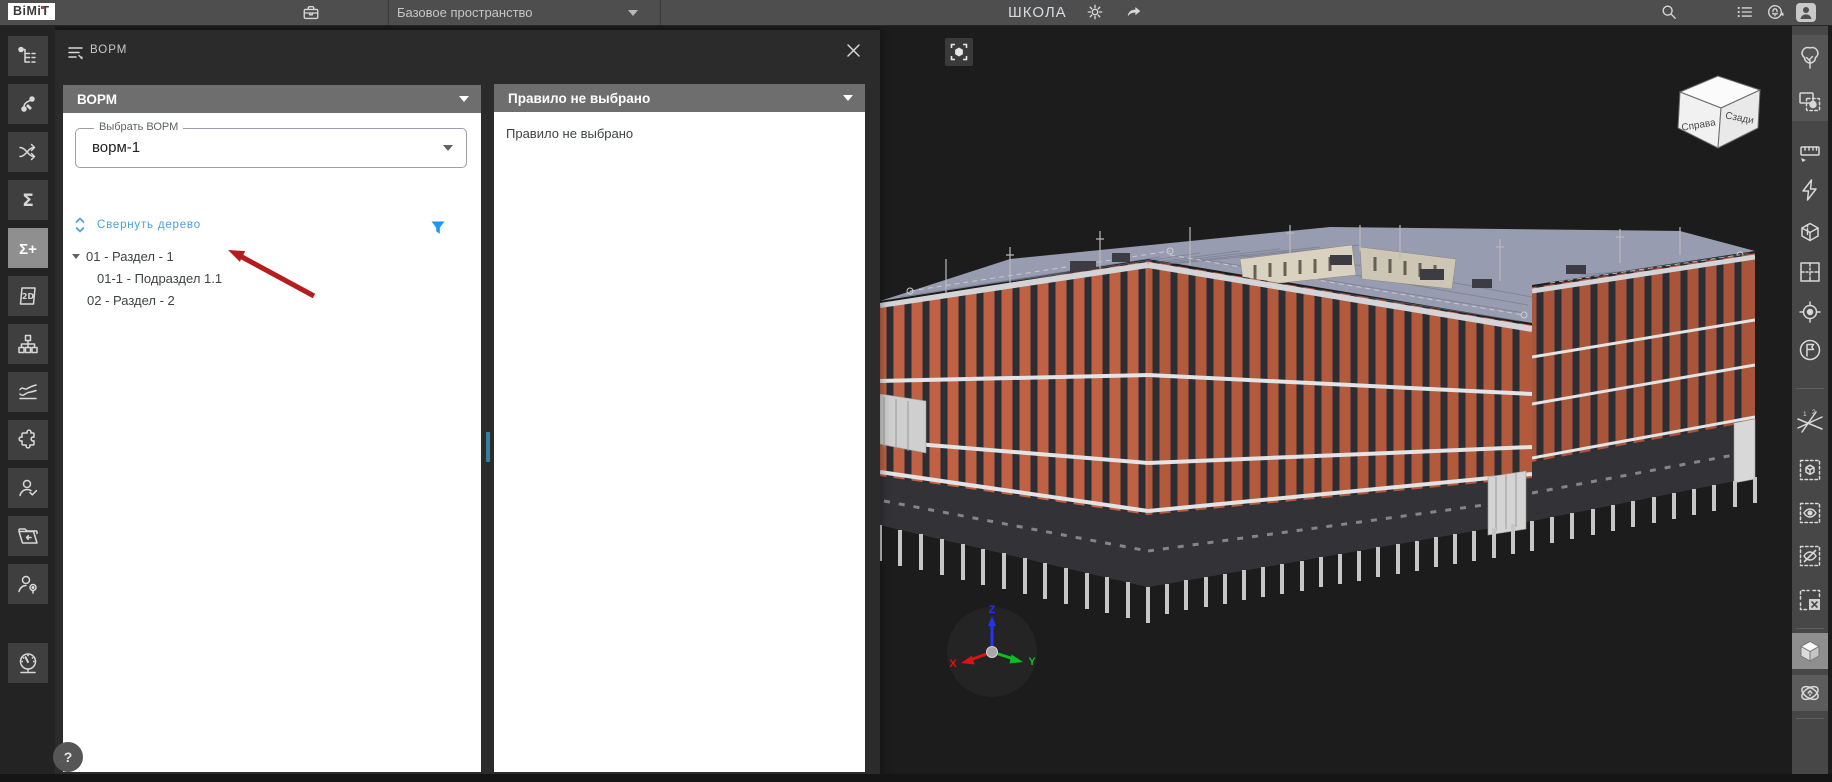 The height and width of the screenshot is (782, 1832). Describe the element at coordinates (438, 228) in the screenshot. I see `filter-funnel-icon` at that location.